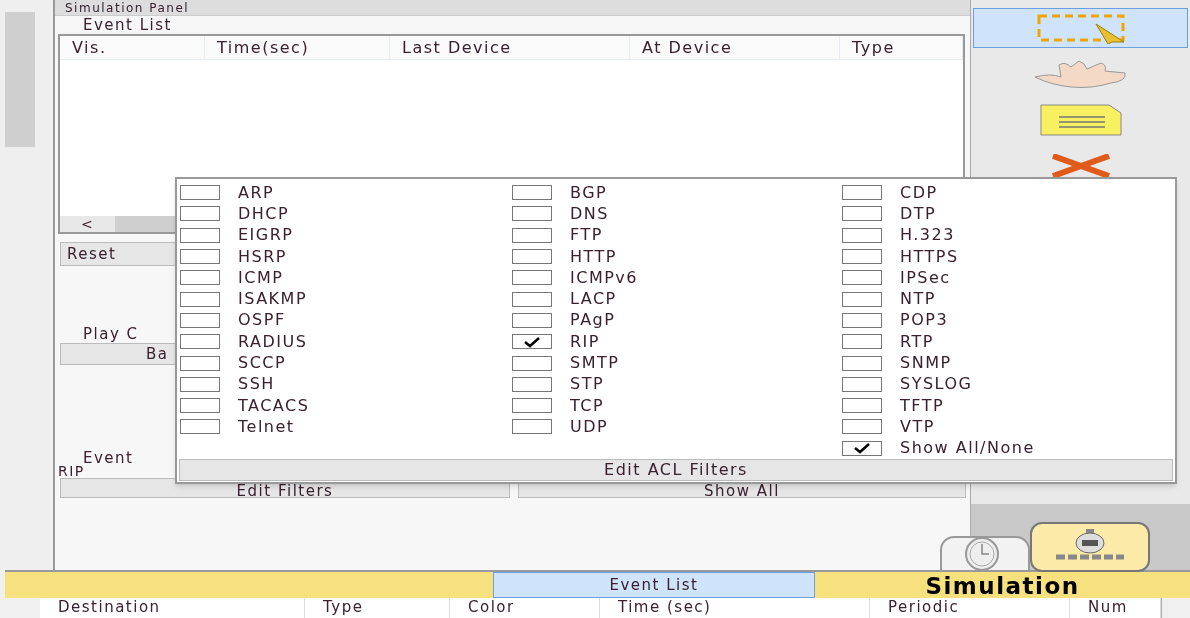 The width and height of the screenshot is (1190, 618). What do you see at coordinates (1115, 608) in the screenshot?
I see `column-header: Num` at bounding box center [1115, 608].